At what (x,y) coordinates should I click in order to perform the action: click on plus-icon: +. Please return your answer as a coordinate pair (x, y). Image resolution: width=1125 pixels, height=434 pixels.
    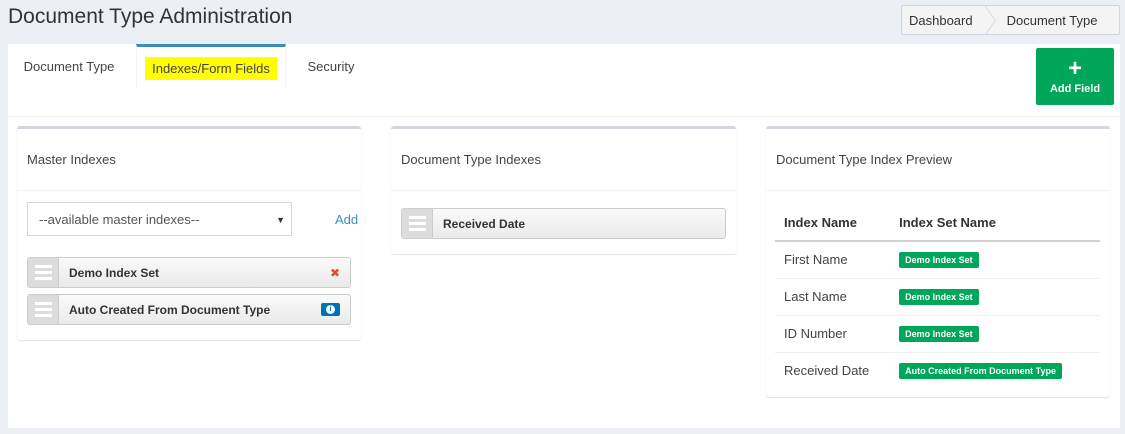
    Looking at the image, I should click on (1074, 68).